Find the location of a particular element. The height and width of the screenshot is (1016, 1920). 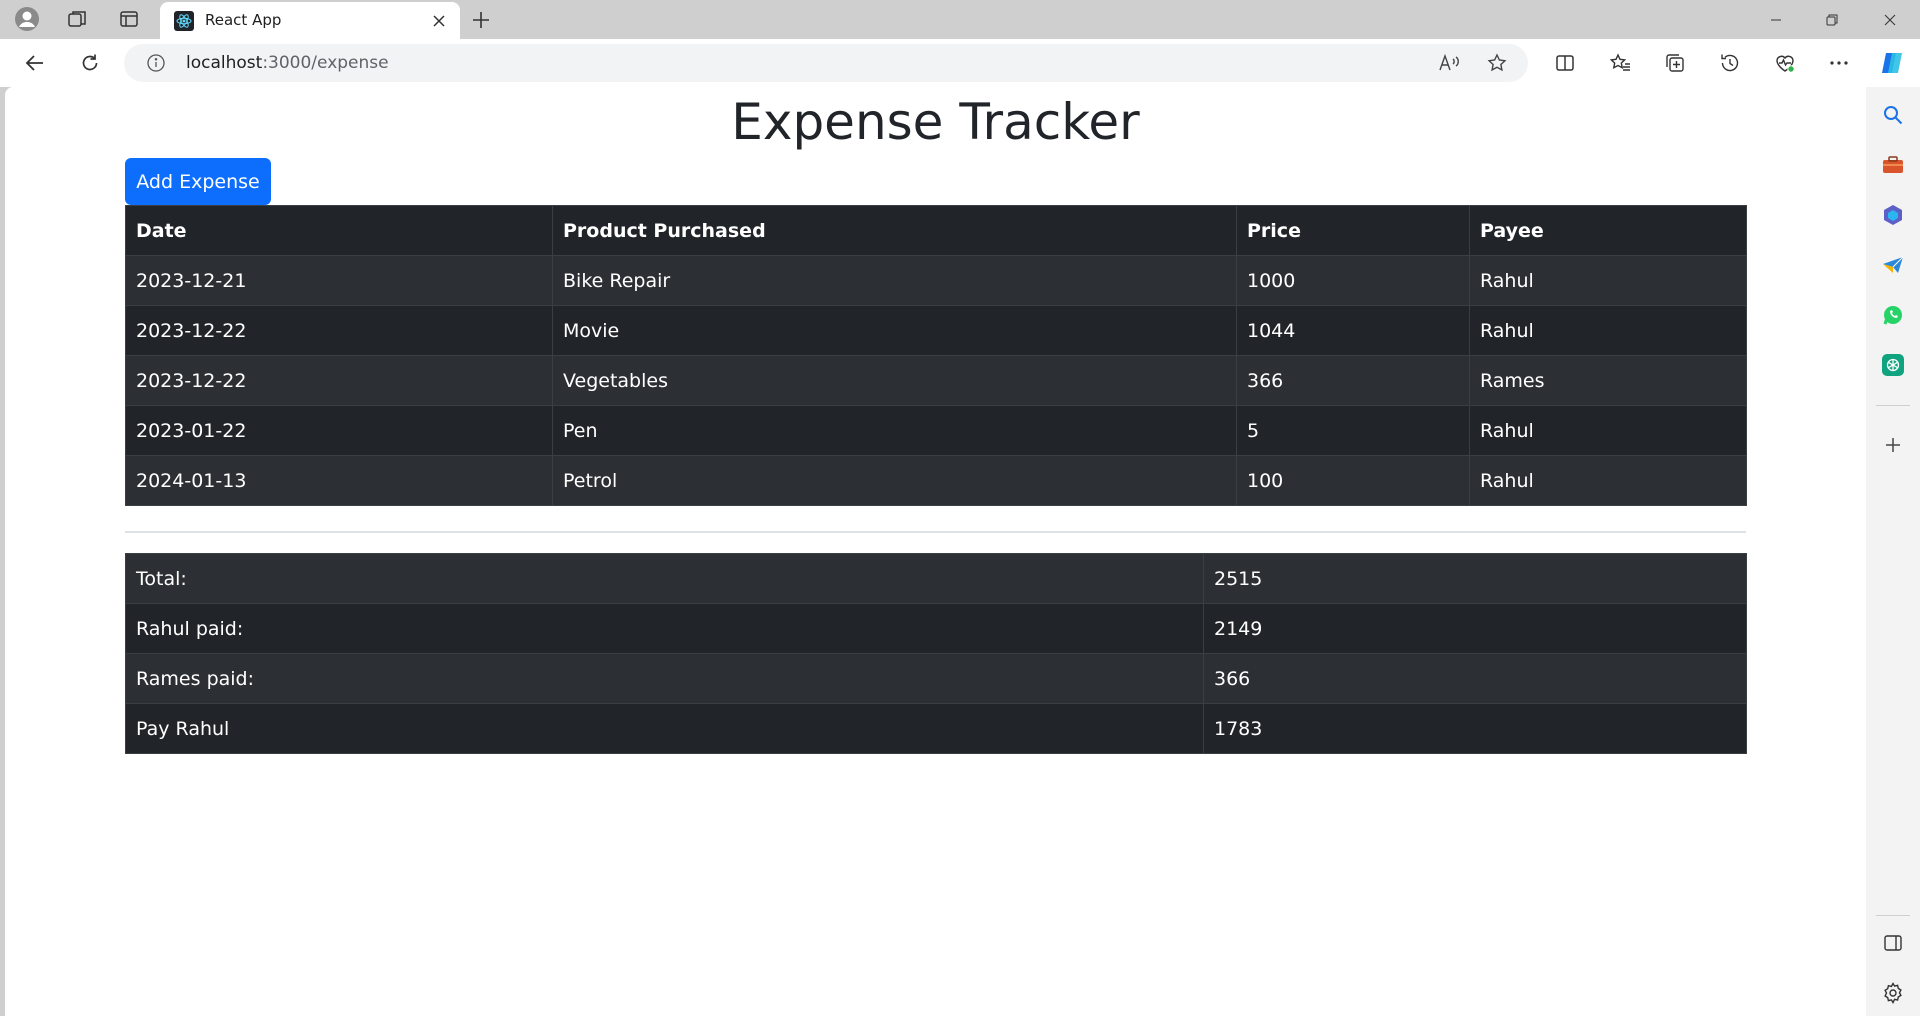

summary-value: 2149 is located at coordinates (1475, 628).